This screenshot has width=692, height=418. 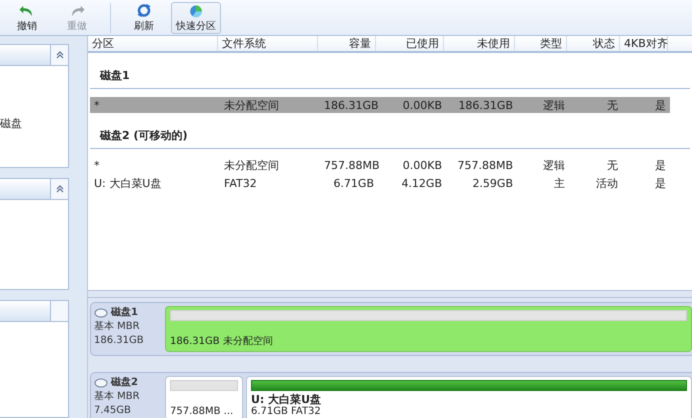 I want to click on disk-group-title: 磁盘2 (可移动的), so click(x=390, y=138).